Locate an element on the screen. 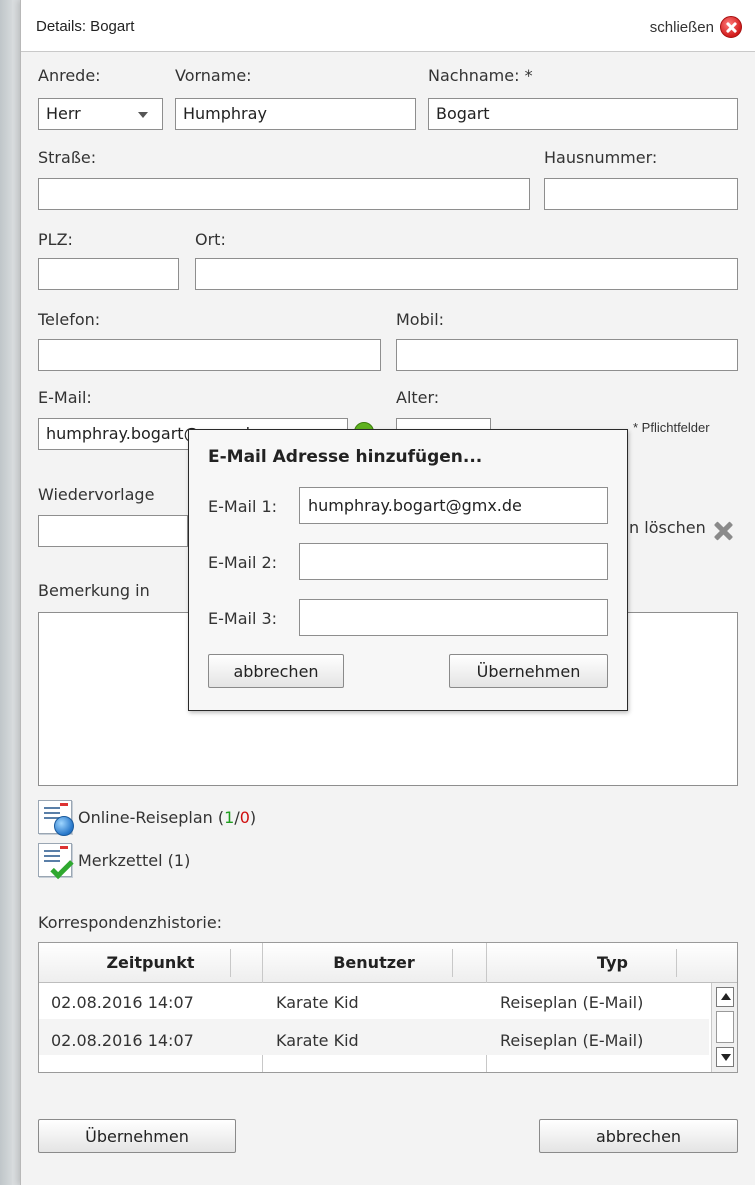 The height and width of the screenshot is (1185, 755). ort-input is located at coordinates (466, 274).